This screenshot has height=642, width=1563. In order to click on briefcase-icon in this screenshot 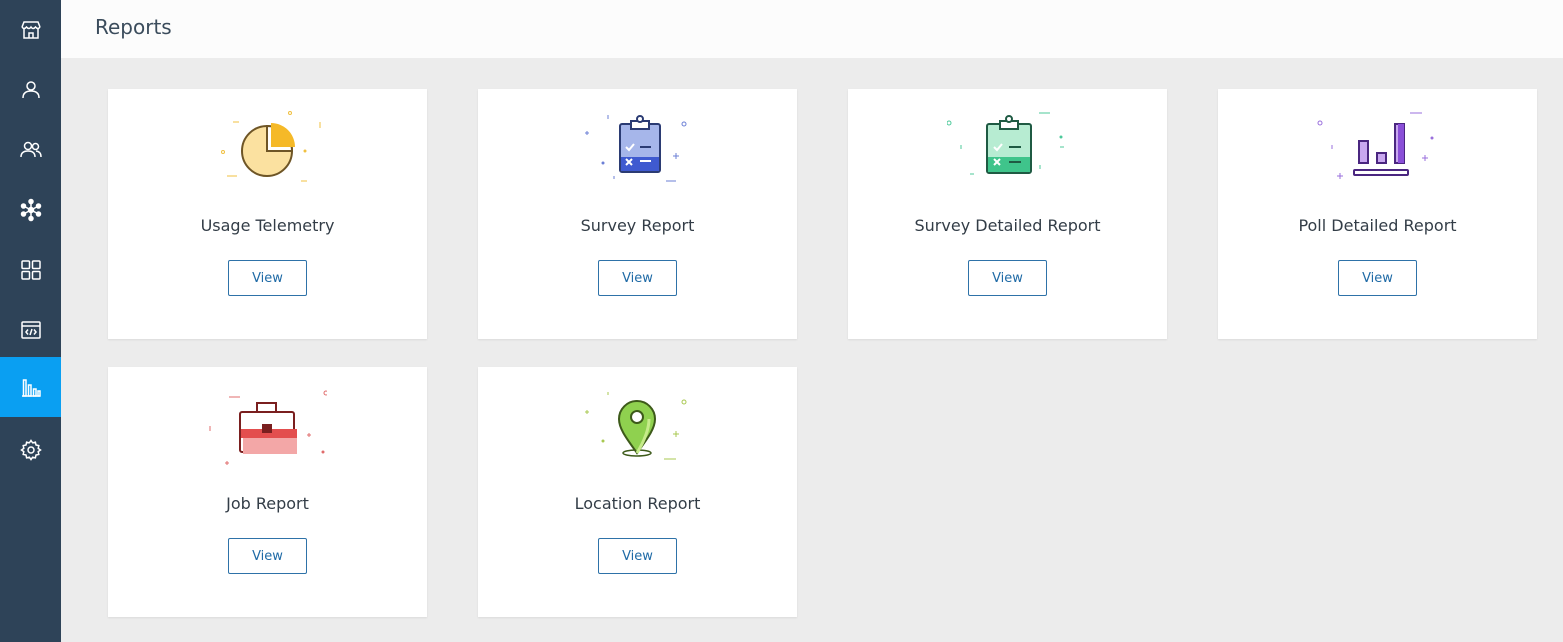, I will do `click(268, 427)`.